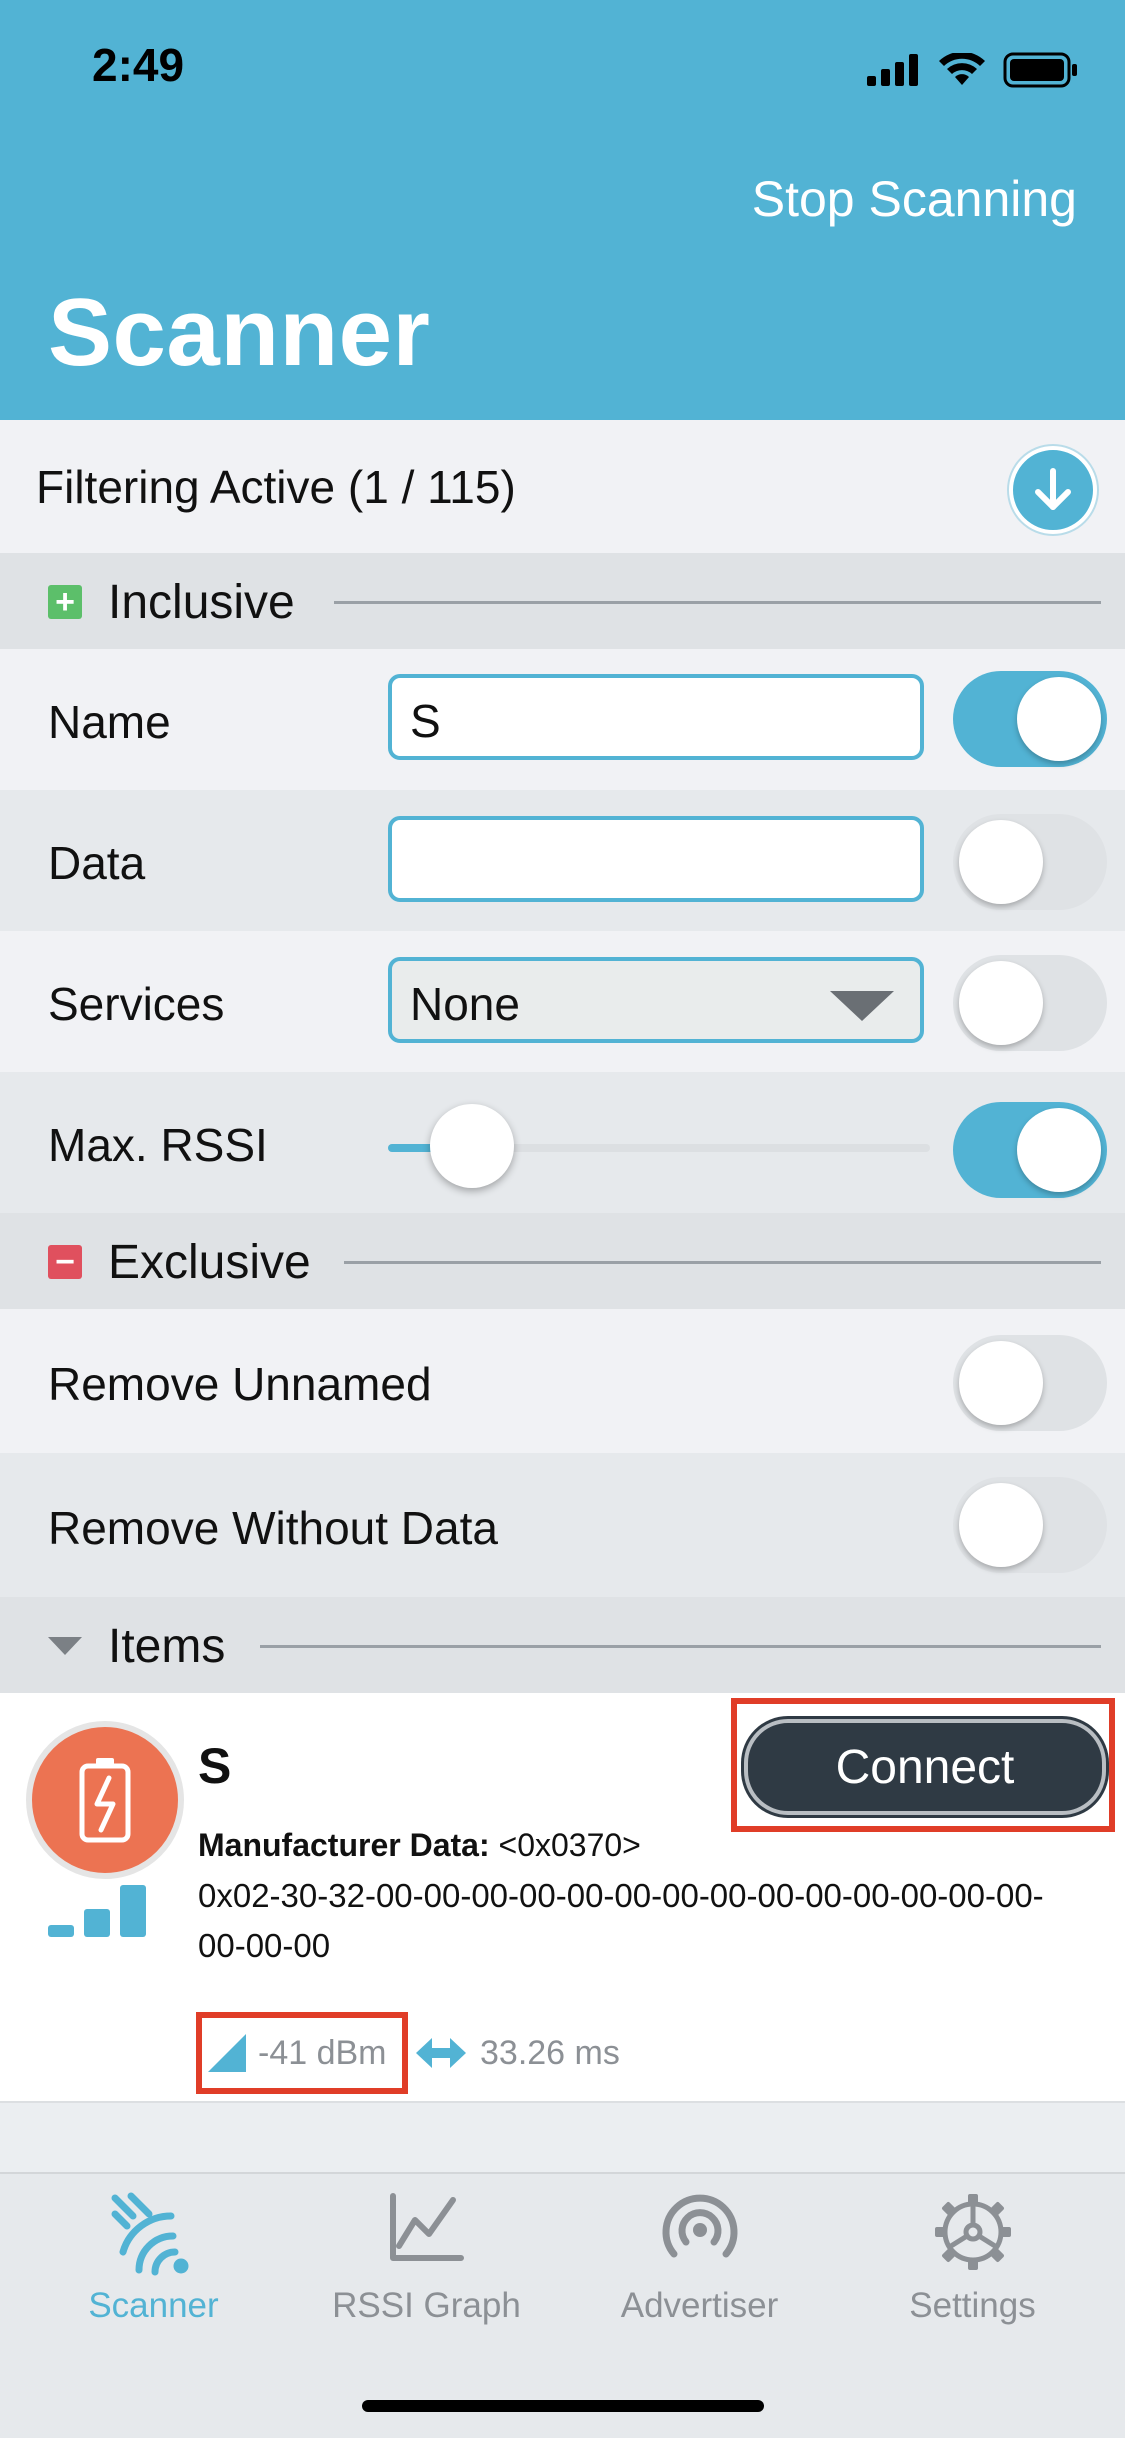  Describe the element at coordinates (344, 1845) in the screenshot. I see `manufacturer-data-label: Manufacturer Data:` at that location.